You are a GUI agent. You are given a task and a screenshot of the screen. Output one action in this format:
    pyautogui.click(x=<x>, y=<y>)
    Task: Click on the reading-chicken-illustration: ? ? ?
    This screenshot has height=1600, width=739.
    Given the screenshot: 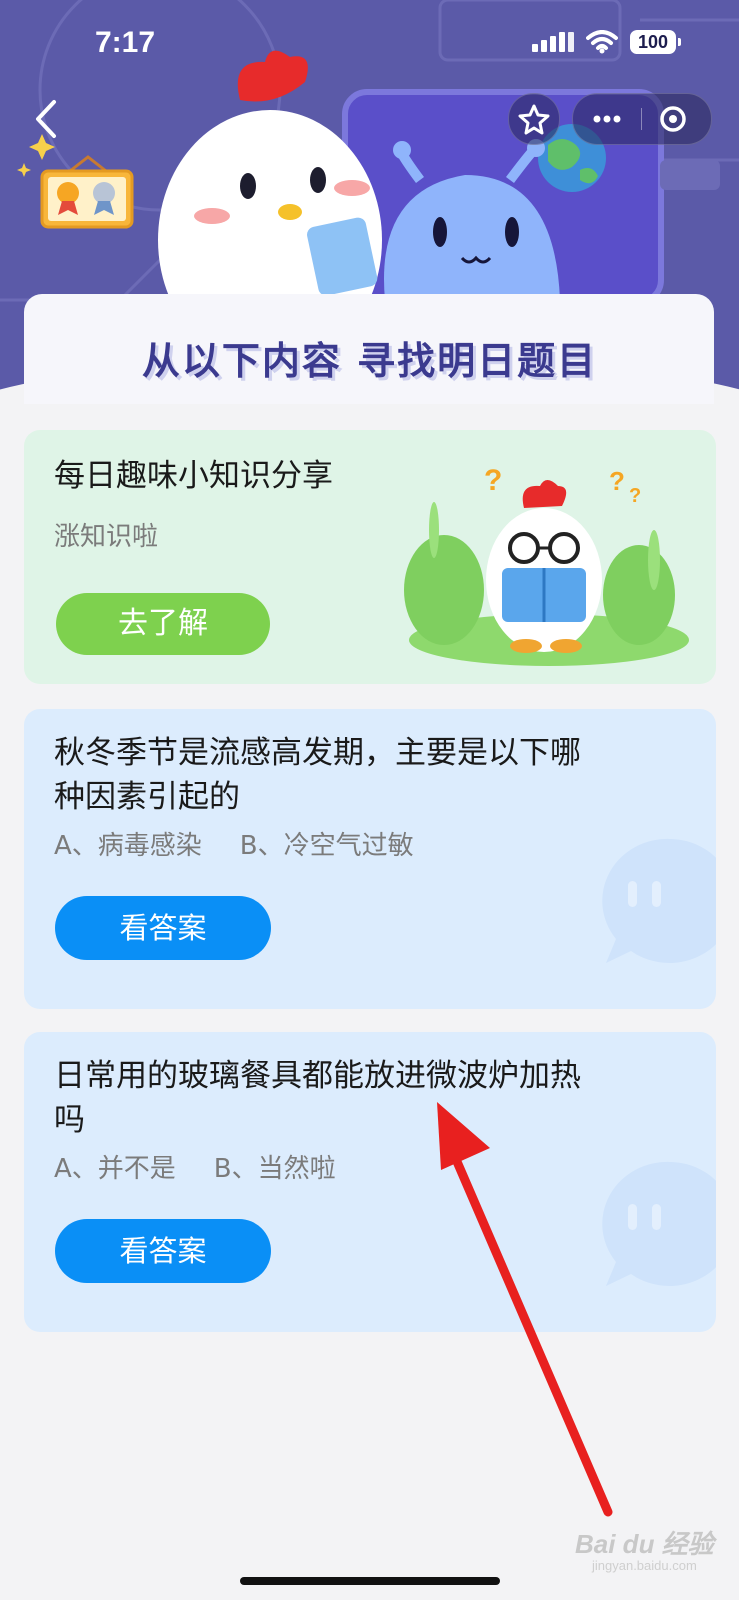 What is the action you would take?
    pyautogui.click(x=546, y=565)
    